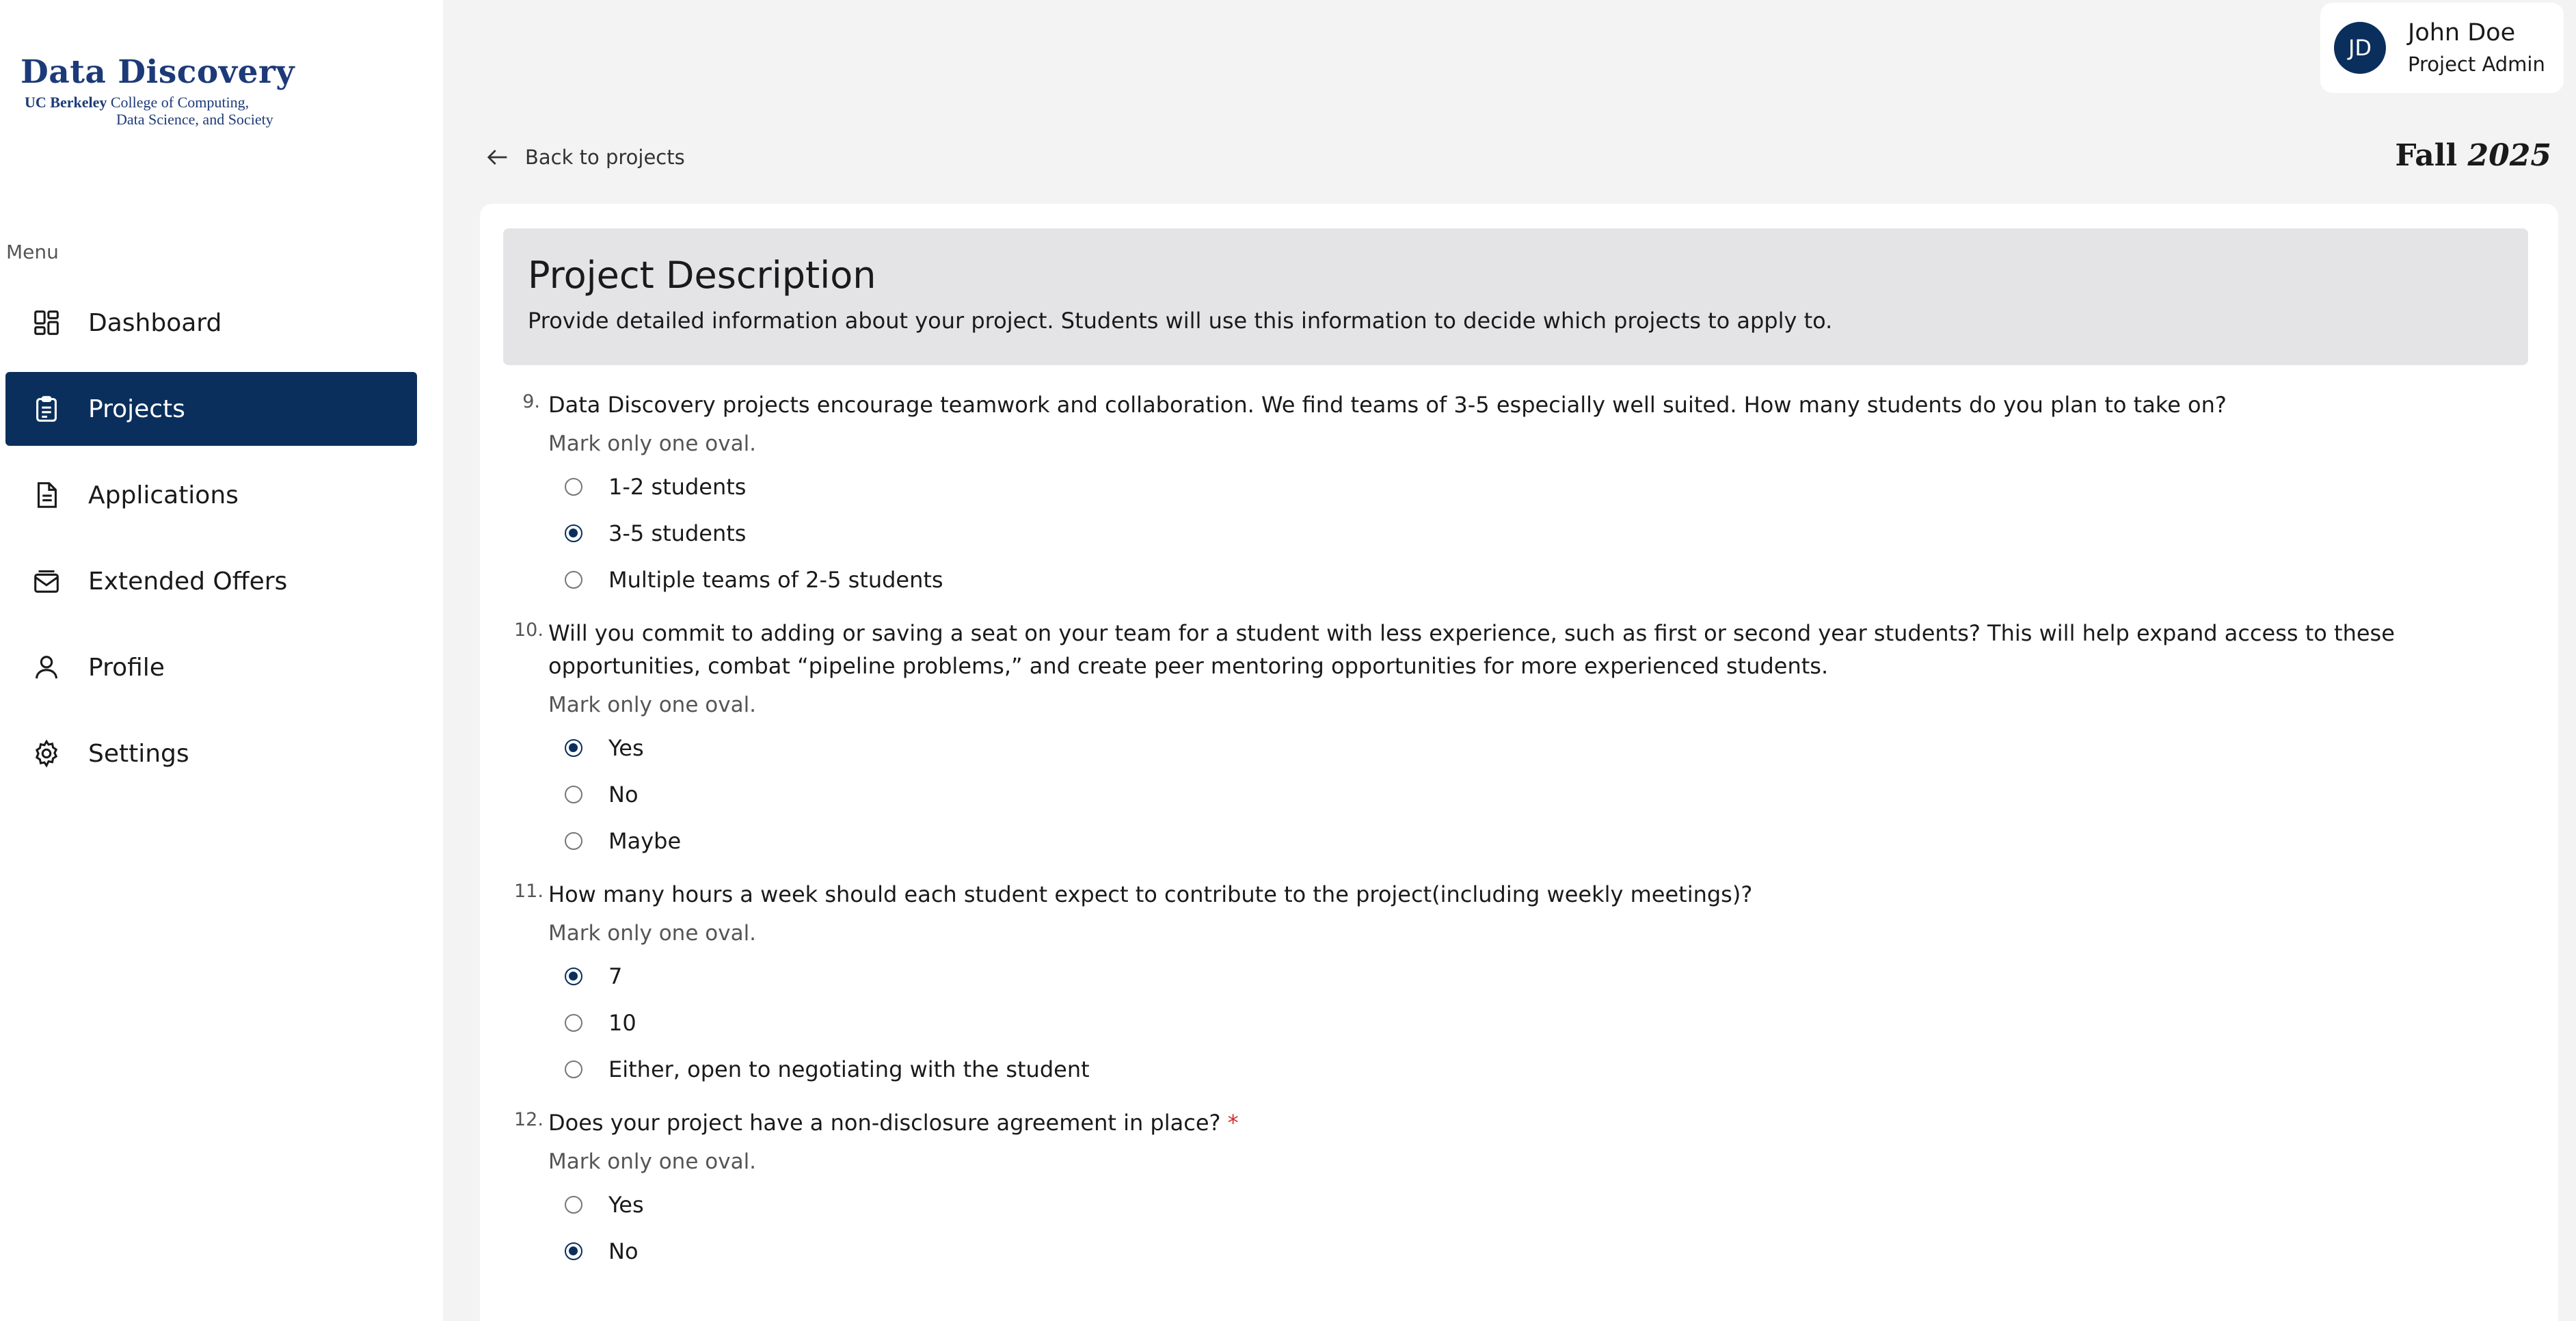 The width and height of the screenshot is (2576, 1321). I want to click on sidebar-item-profile: Profile, so click(211, 667).